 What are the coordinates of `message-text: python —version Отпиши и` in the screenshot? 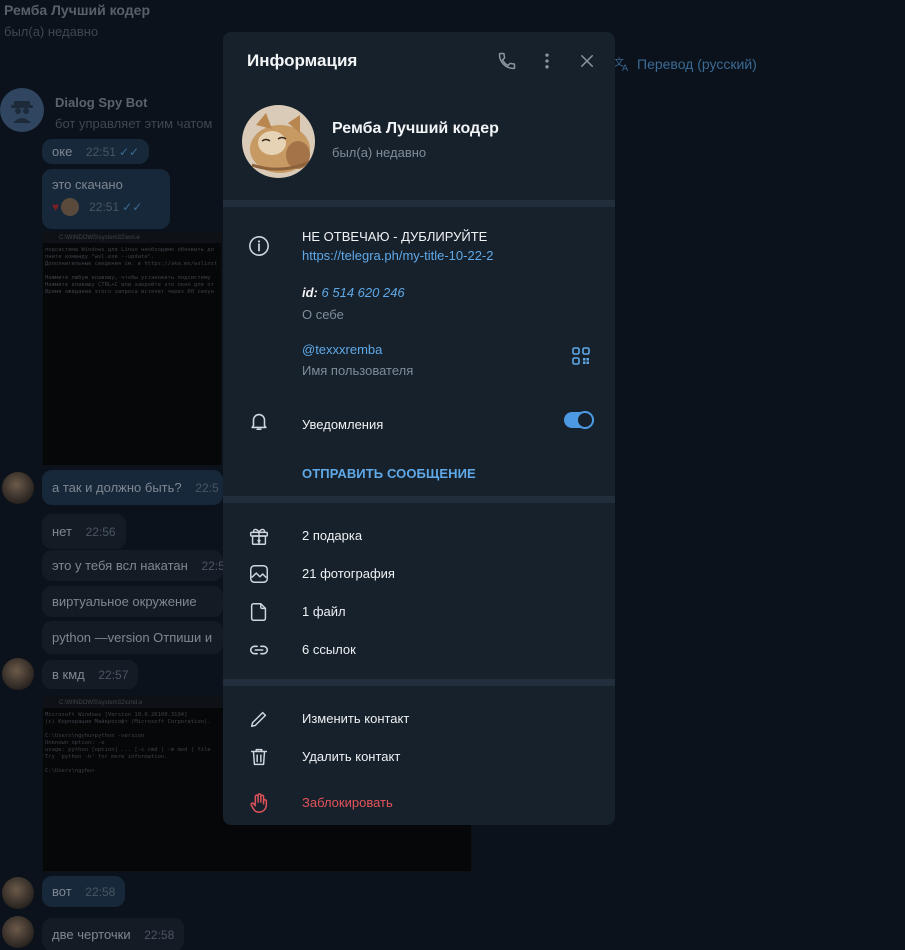 It's located at (132, 637).